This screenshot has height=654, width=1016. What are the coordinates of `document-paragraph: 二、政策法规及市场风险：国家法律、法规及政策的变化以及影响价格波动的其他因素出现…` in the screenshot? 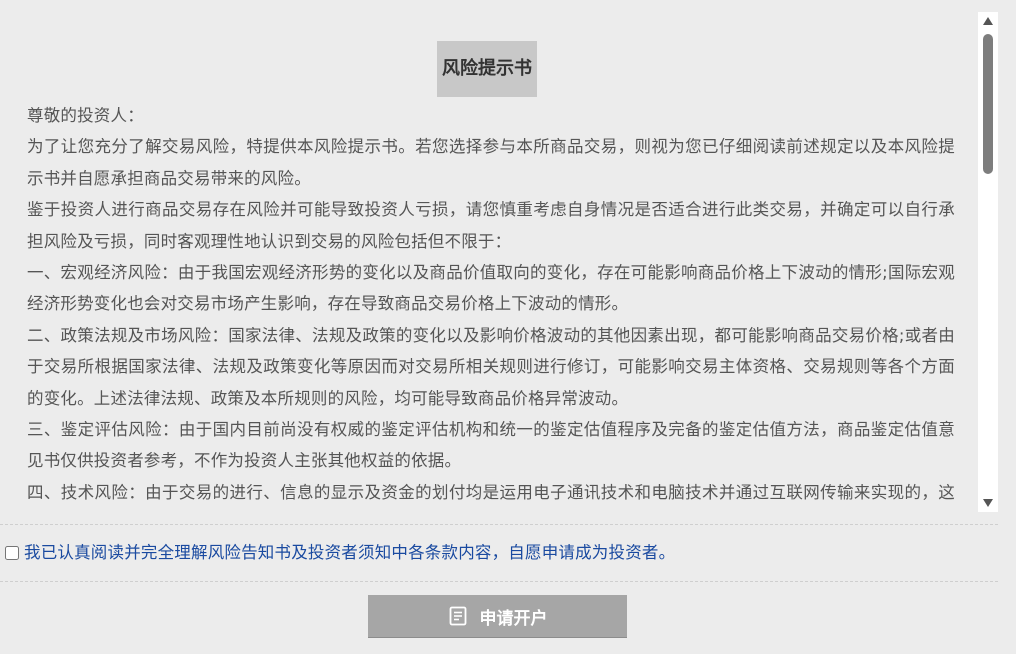 It's located at (491, 366).